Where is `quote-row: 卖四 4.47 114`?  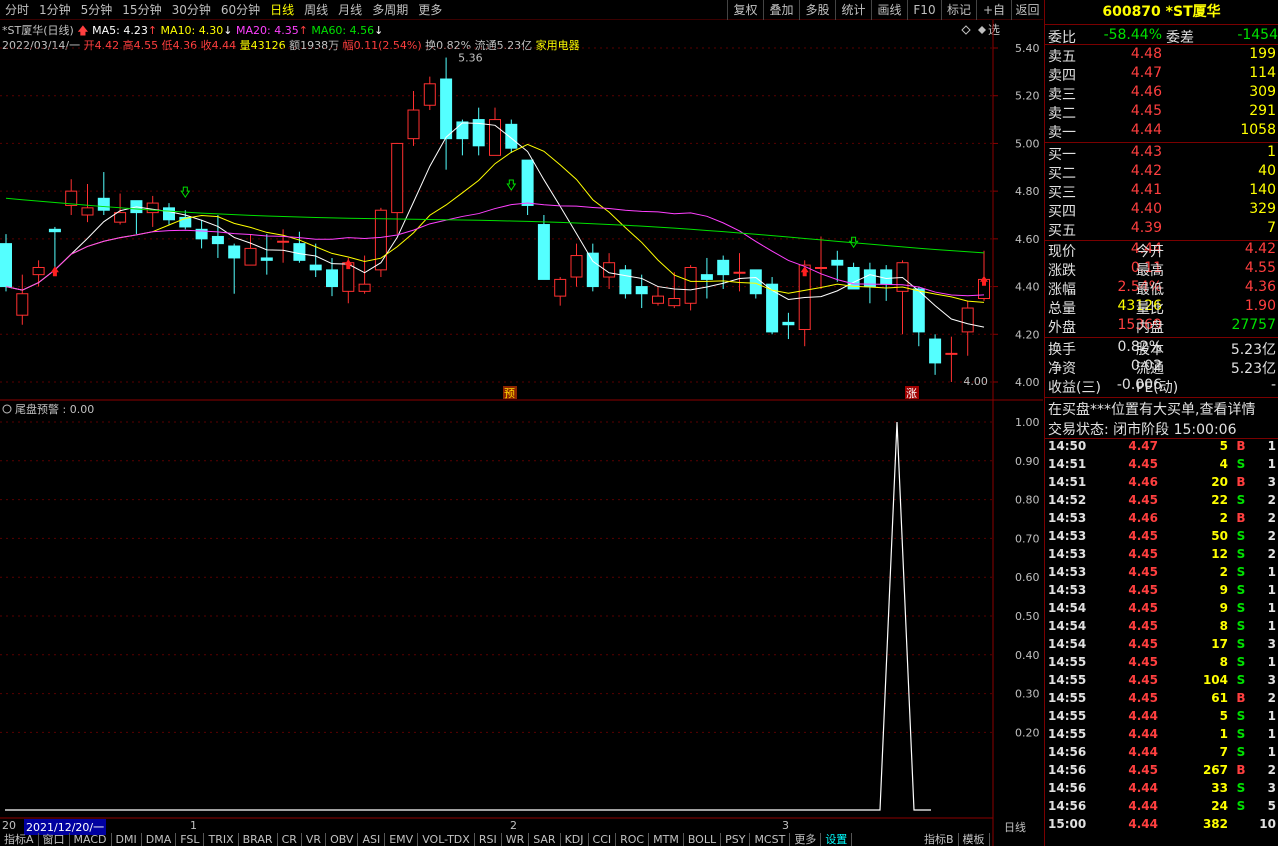
quote-row: 卖四 4.47 114 is located at coordinates (1163, 74).